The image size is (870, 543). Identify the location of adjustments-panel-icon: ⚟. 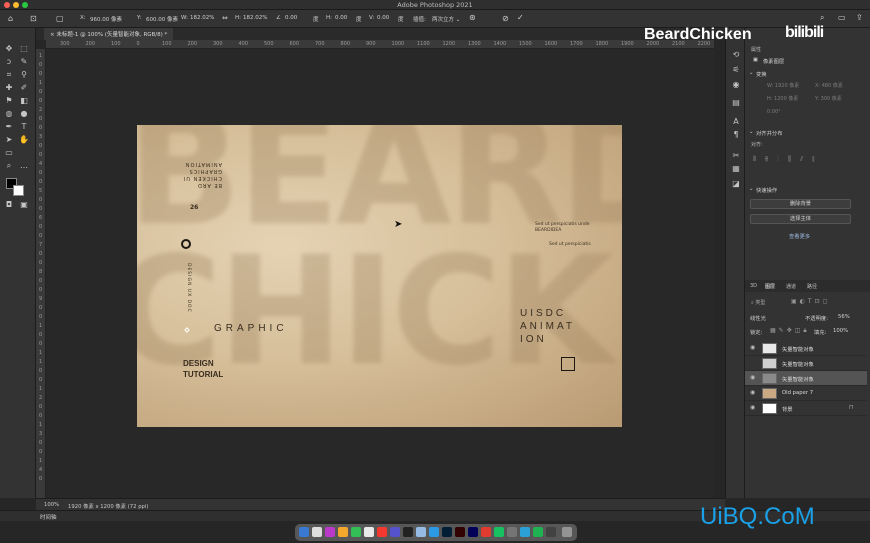
(736, 70).